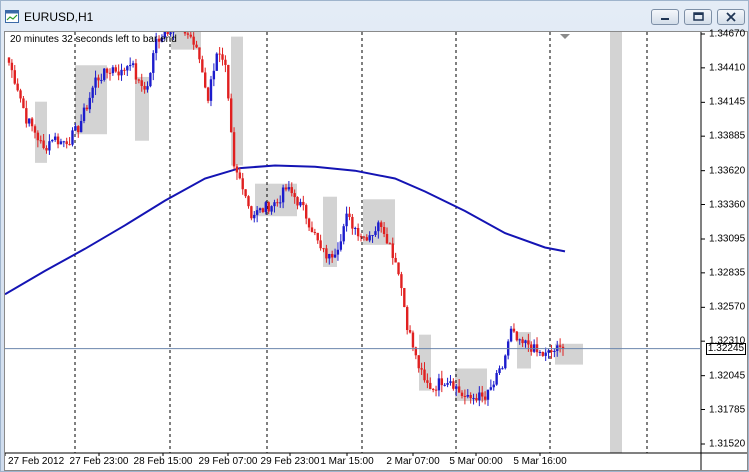 The height and width of the screenshot is (472, 749). I want to click on price-tick-label: 1.34670, so click(727, 34).